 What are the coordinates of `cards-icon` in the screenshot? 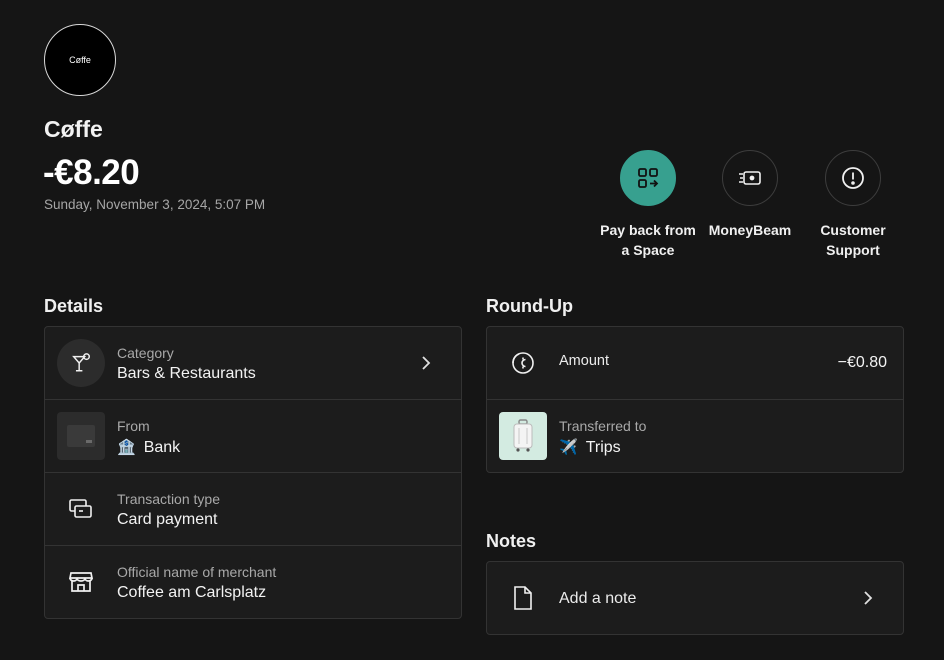 It's located at (80, 508).